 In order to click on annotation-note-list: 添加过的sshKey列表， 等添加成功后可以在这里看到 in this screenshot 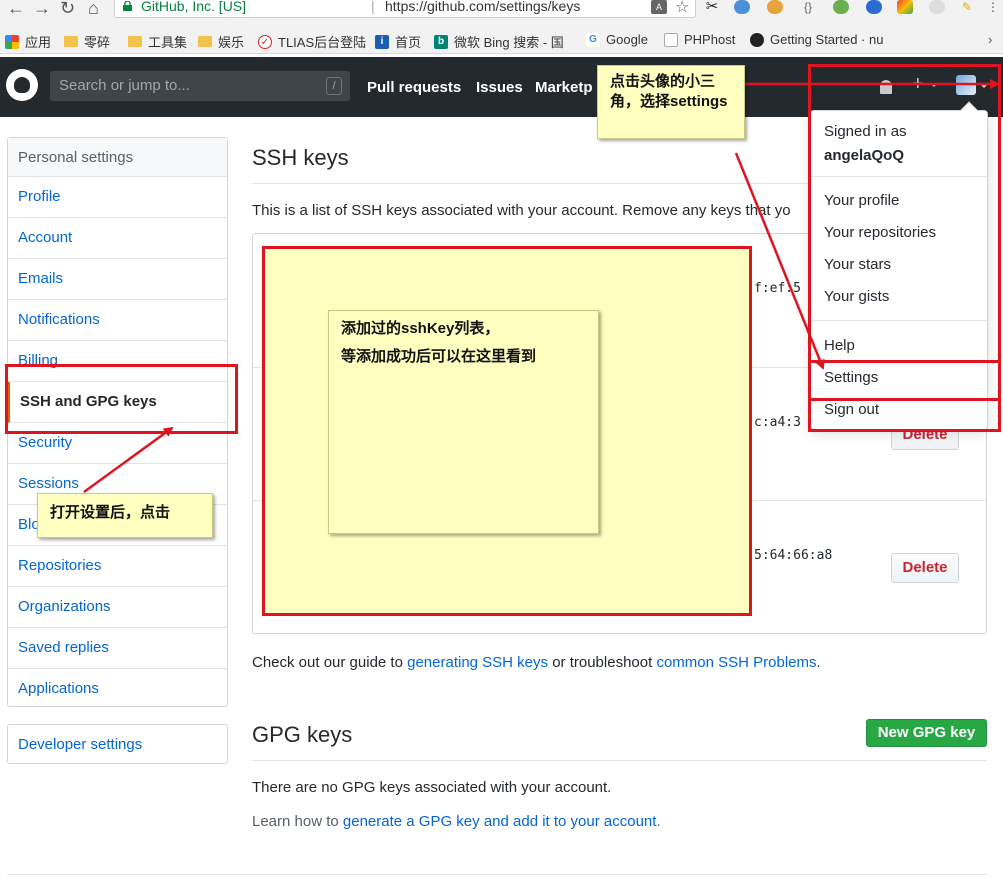, I will do `click(463, 422)`.